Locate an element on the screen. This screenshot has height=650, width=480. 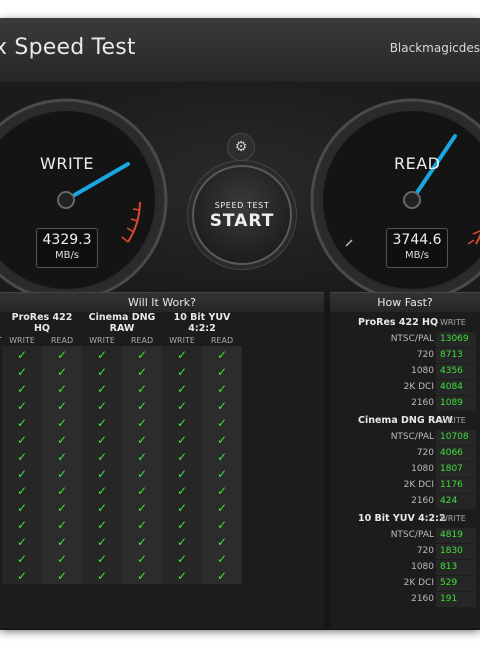
fps-value: 1176 is located at coordinates (456, 485).